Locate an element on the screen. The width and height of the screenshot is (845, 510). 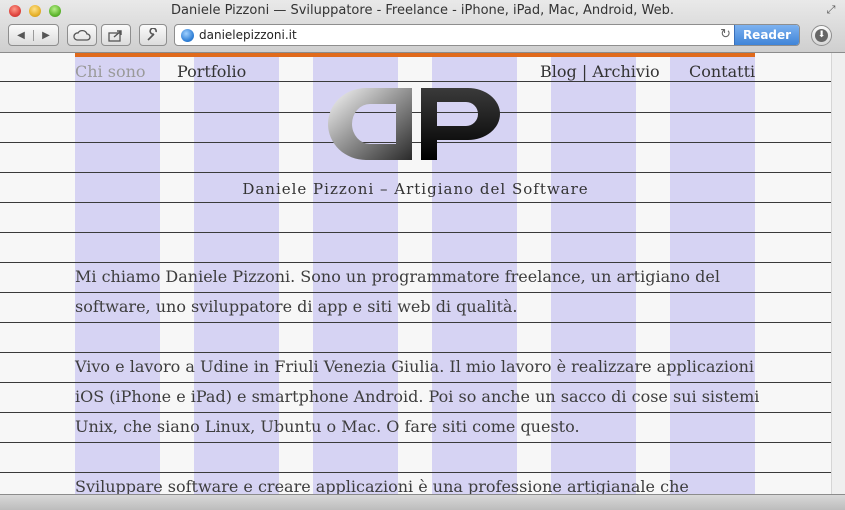
fullscreen-icon: ⤢ is located at coordinates (831, 10).